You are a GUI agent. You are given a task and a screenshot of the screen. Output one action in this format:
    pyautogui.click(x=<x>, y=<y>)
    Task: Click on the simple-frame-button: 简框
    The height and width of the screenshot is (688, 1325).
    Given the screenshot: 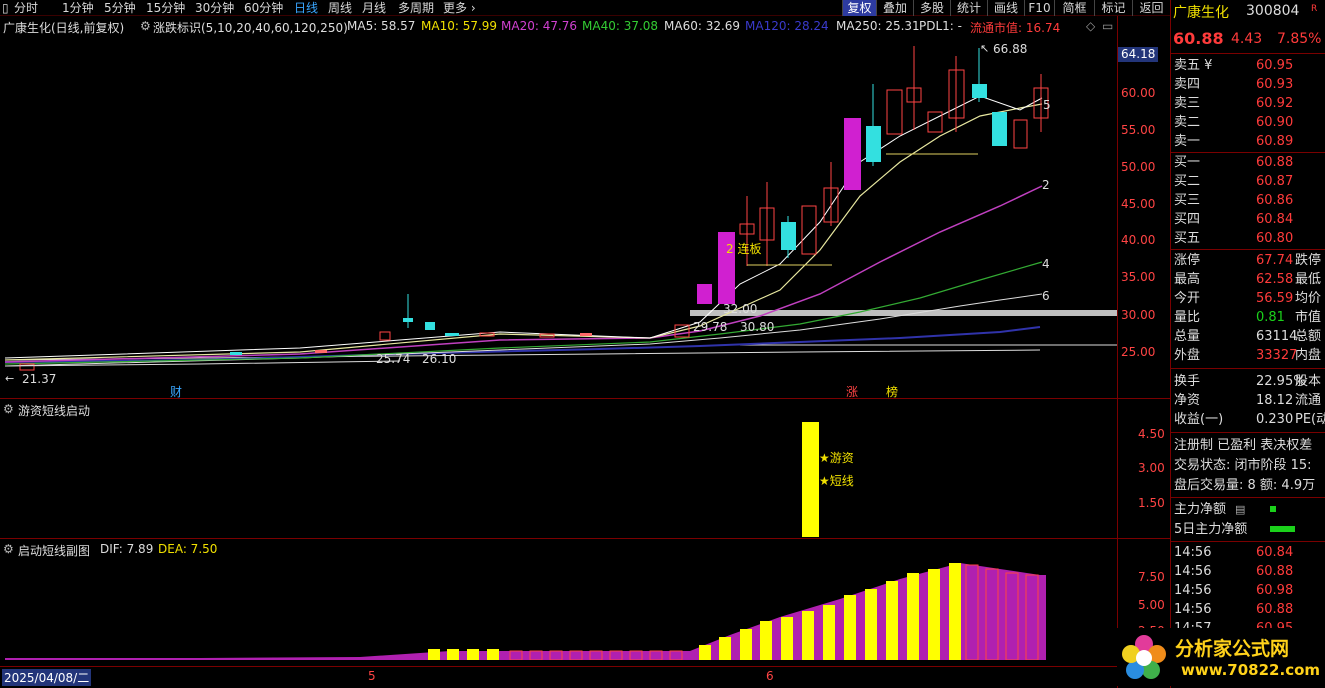 What is the action you would take?
    pyautogui.click(x=1074, y=8)
    